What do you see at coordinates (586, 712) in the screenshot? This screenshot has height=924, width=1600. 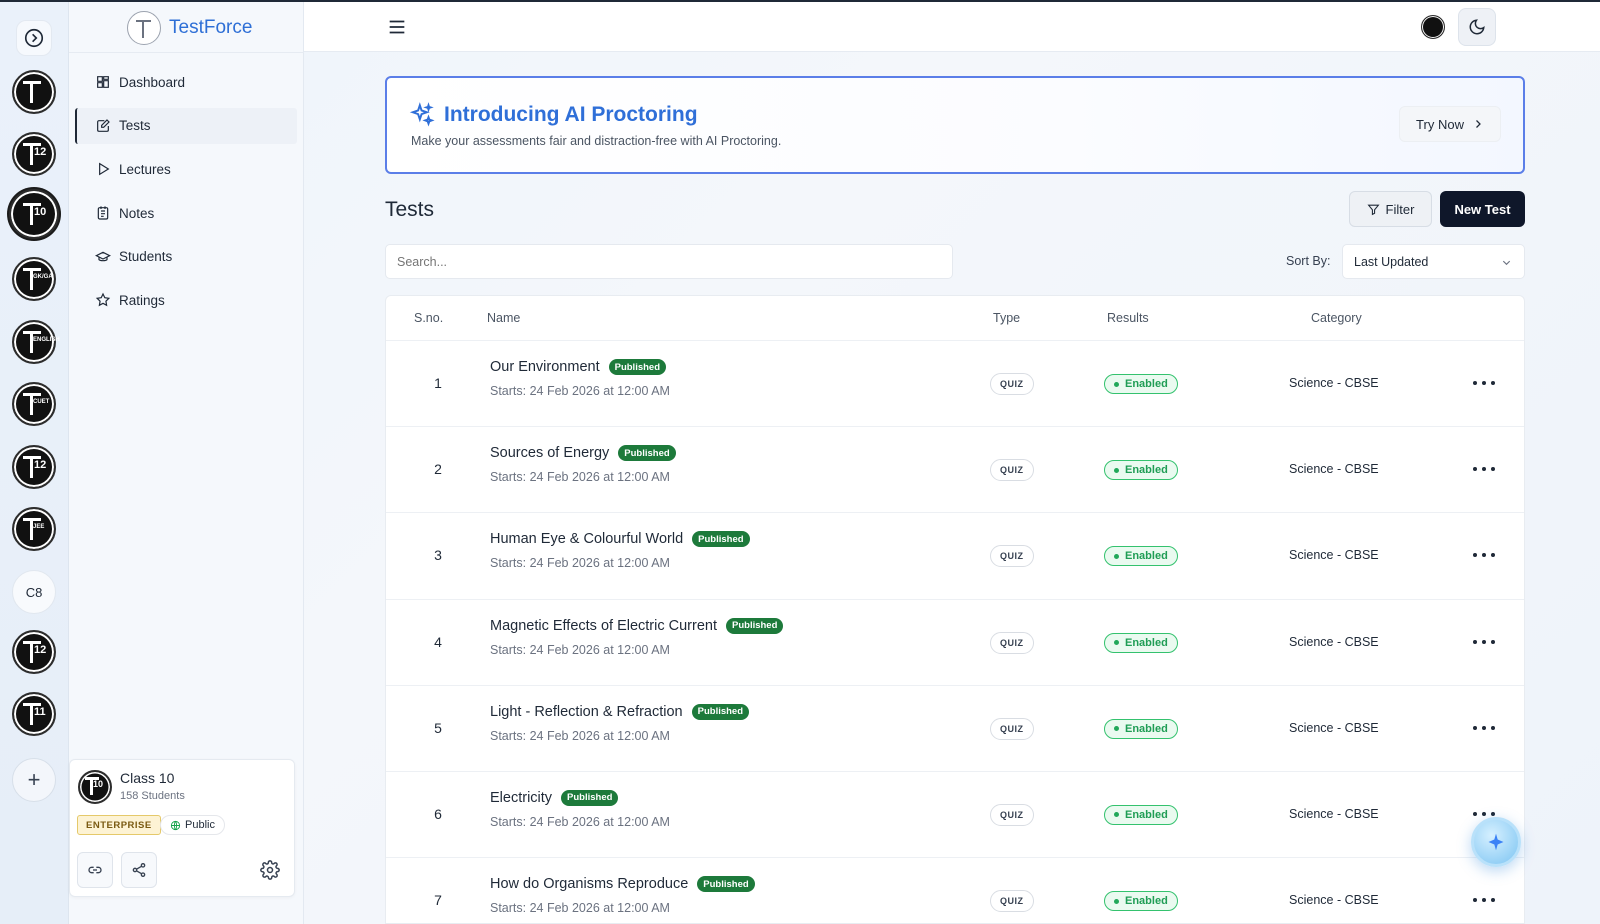 I see `test-name: Light - Reflection & Refraction` at bounding box center [586, 712].